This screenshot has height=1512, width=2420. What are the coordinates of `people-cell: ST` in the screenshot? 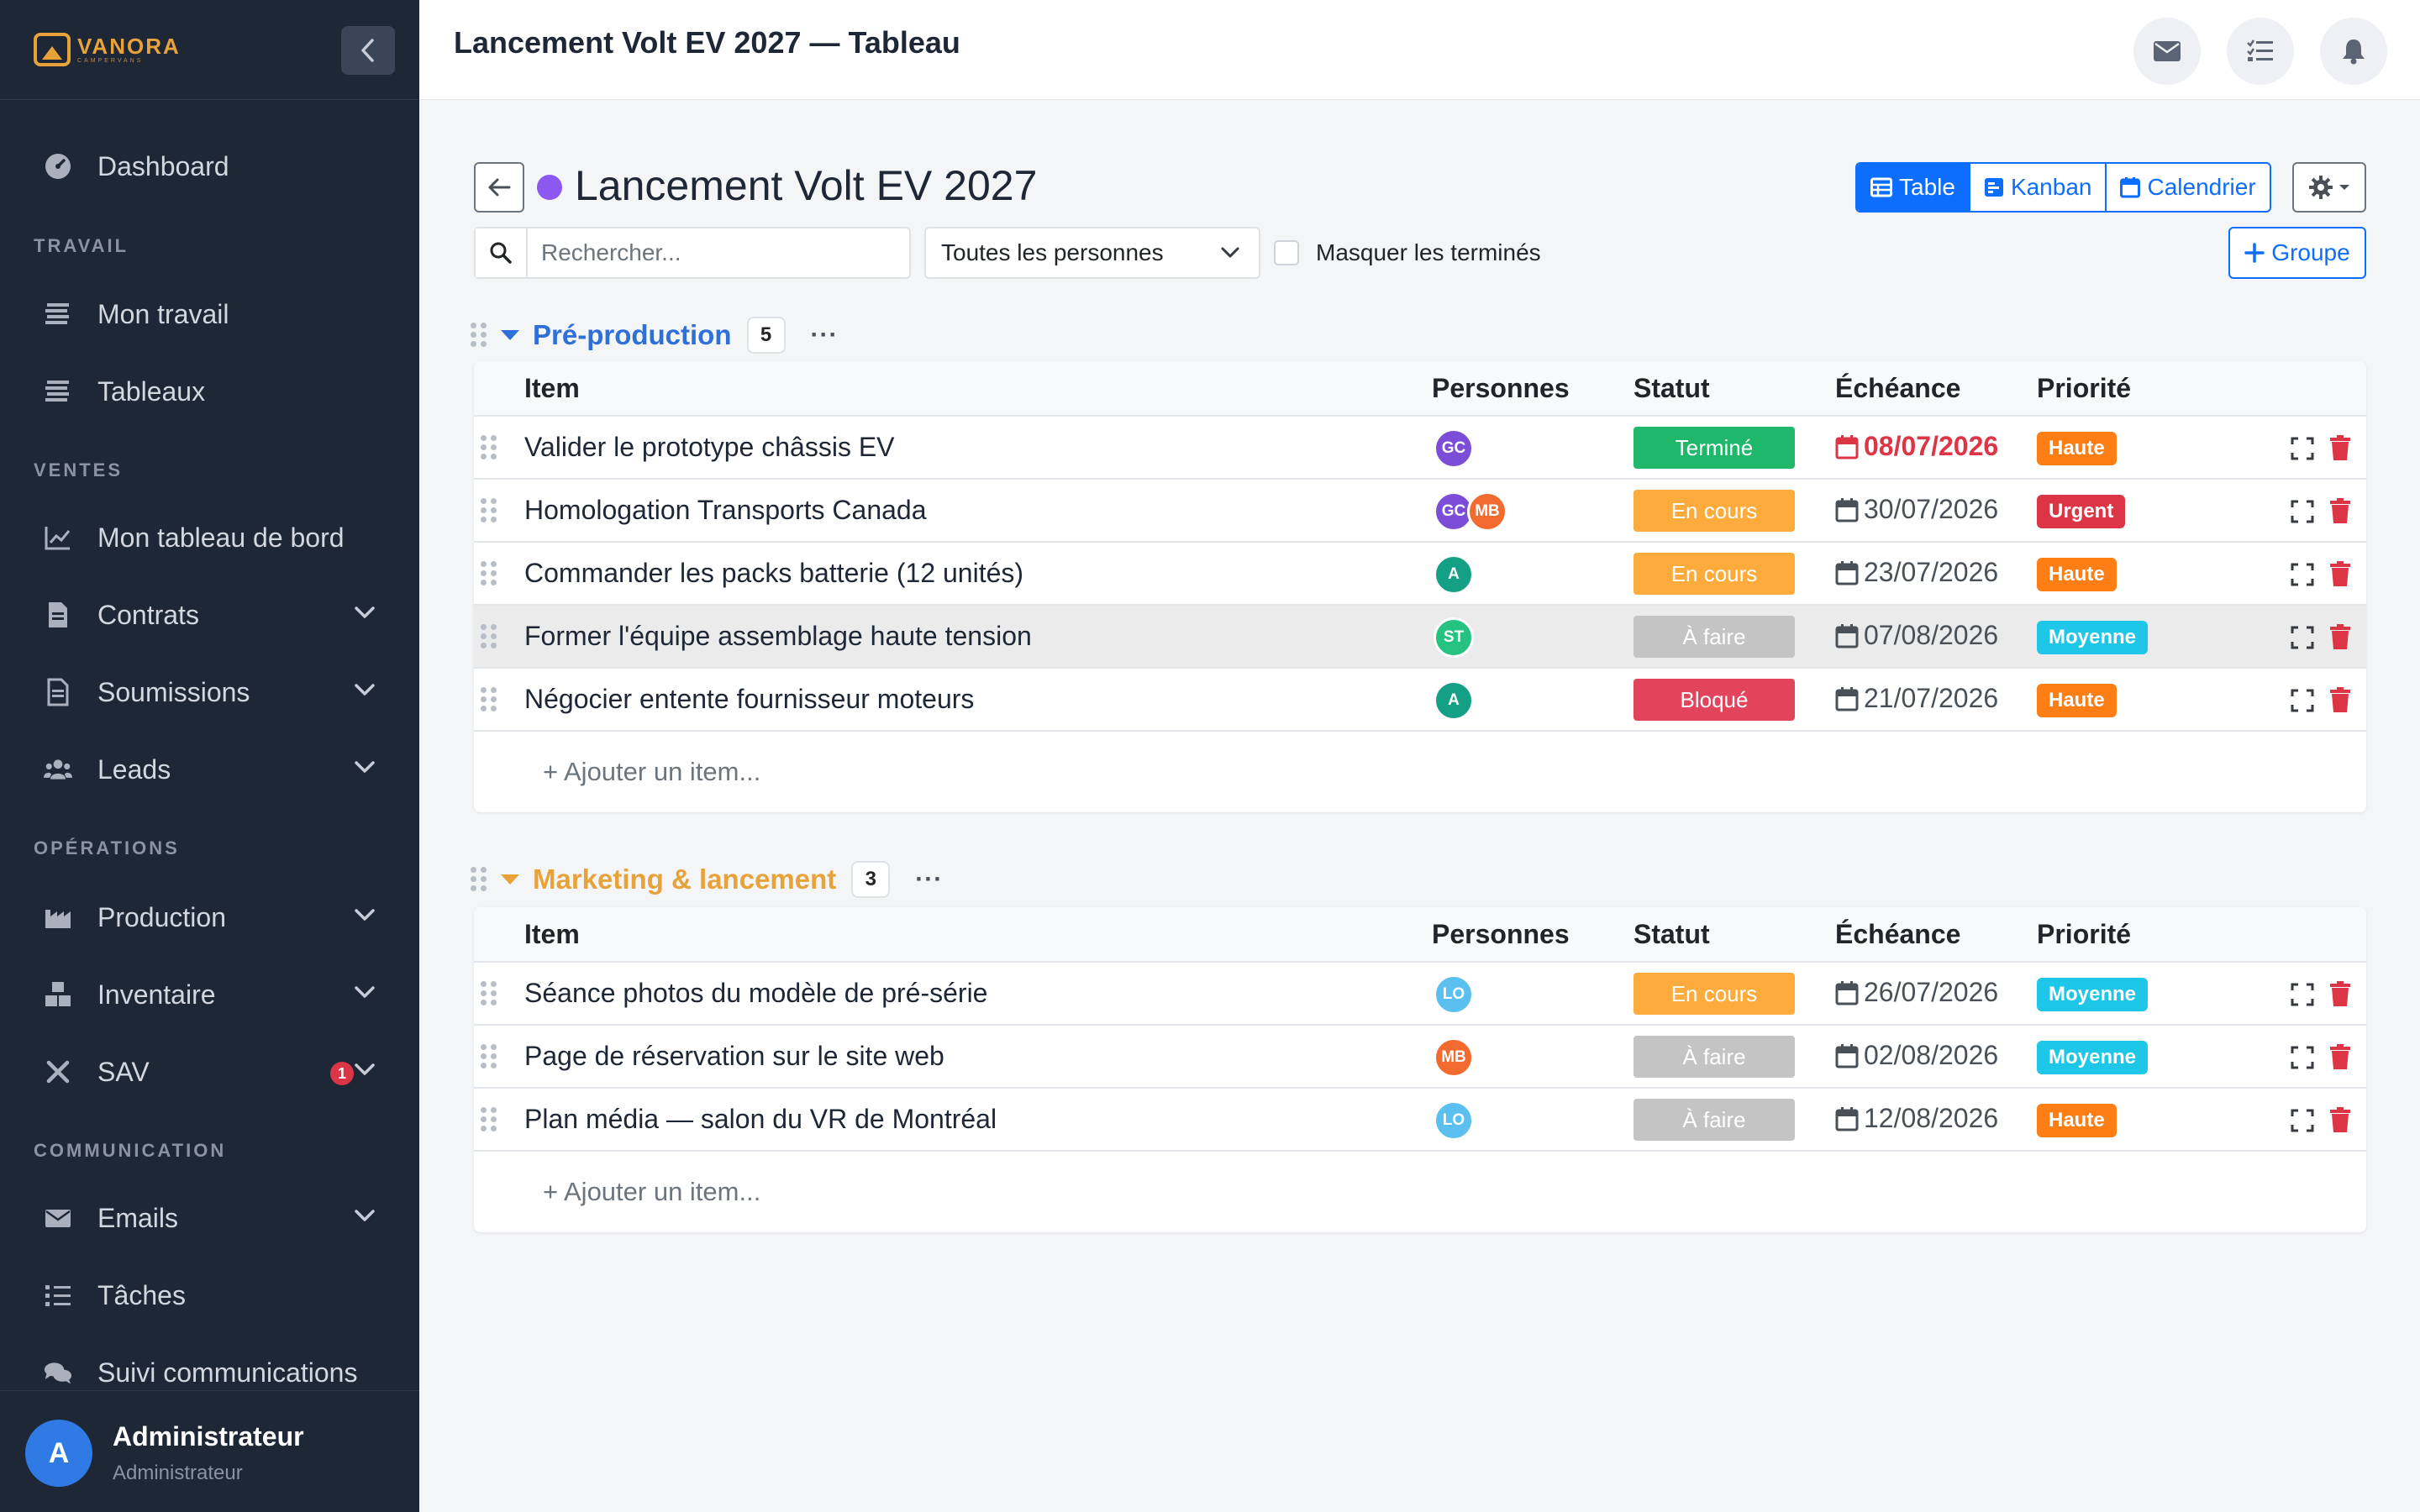 It's located at (1454, 637).